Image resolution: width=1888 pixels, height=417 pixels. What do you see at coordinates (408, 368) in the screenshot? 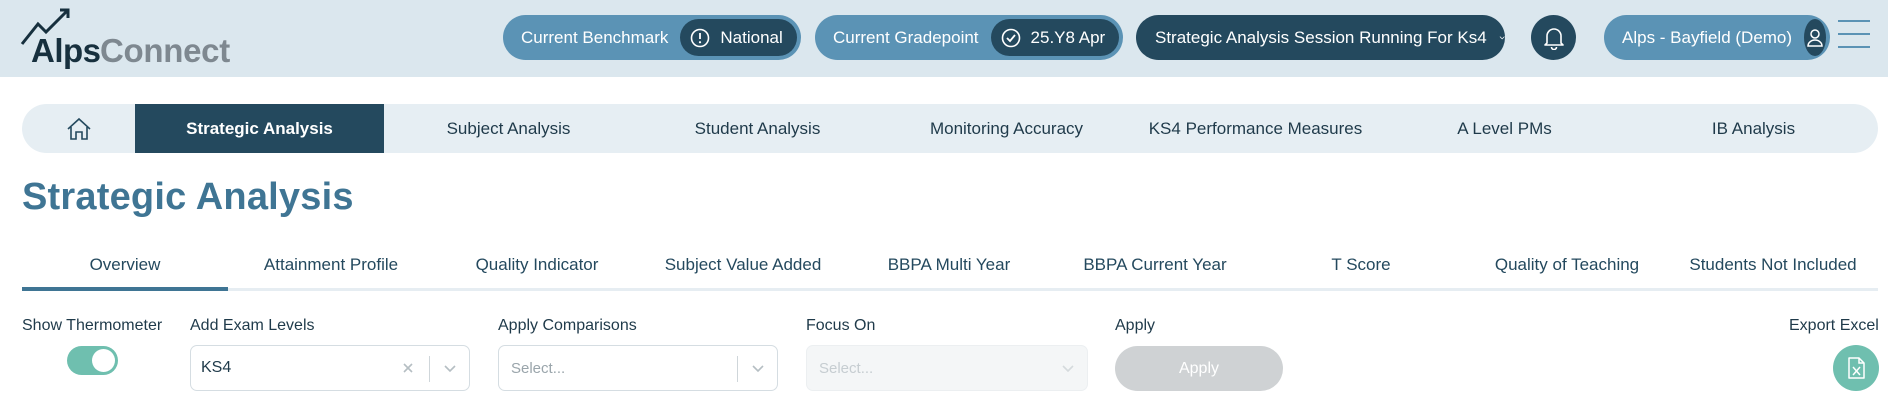
I see `clear-icon` at bounding box center [408, 368].